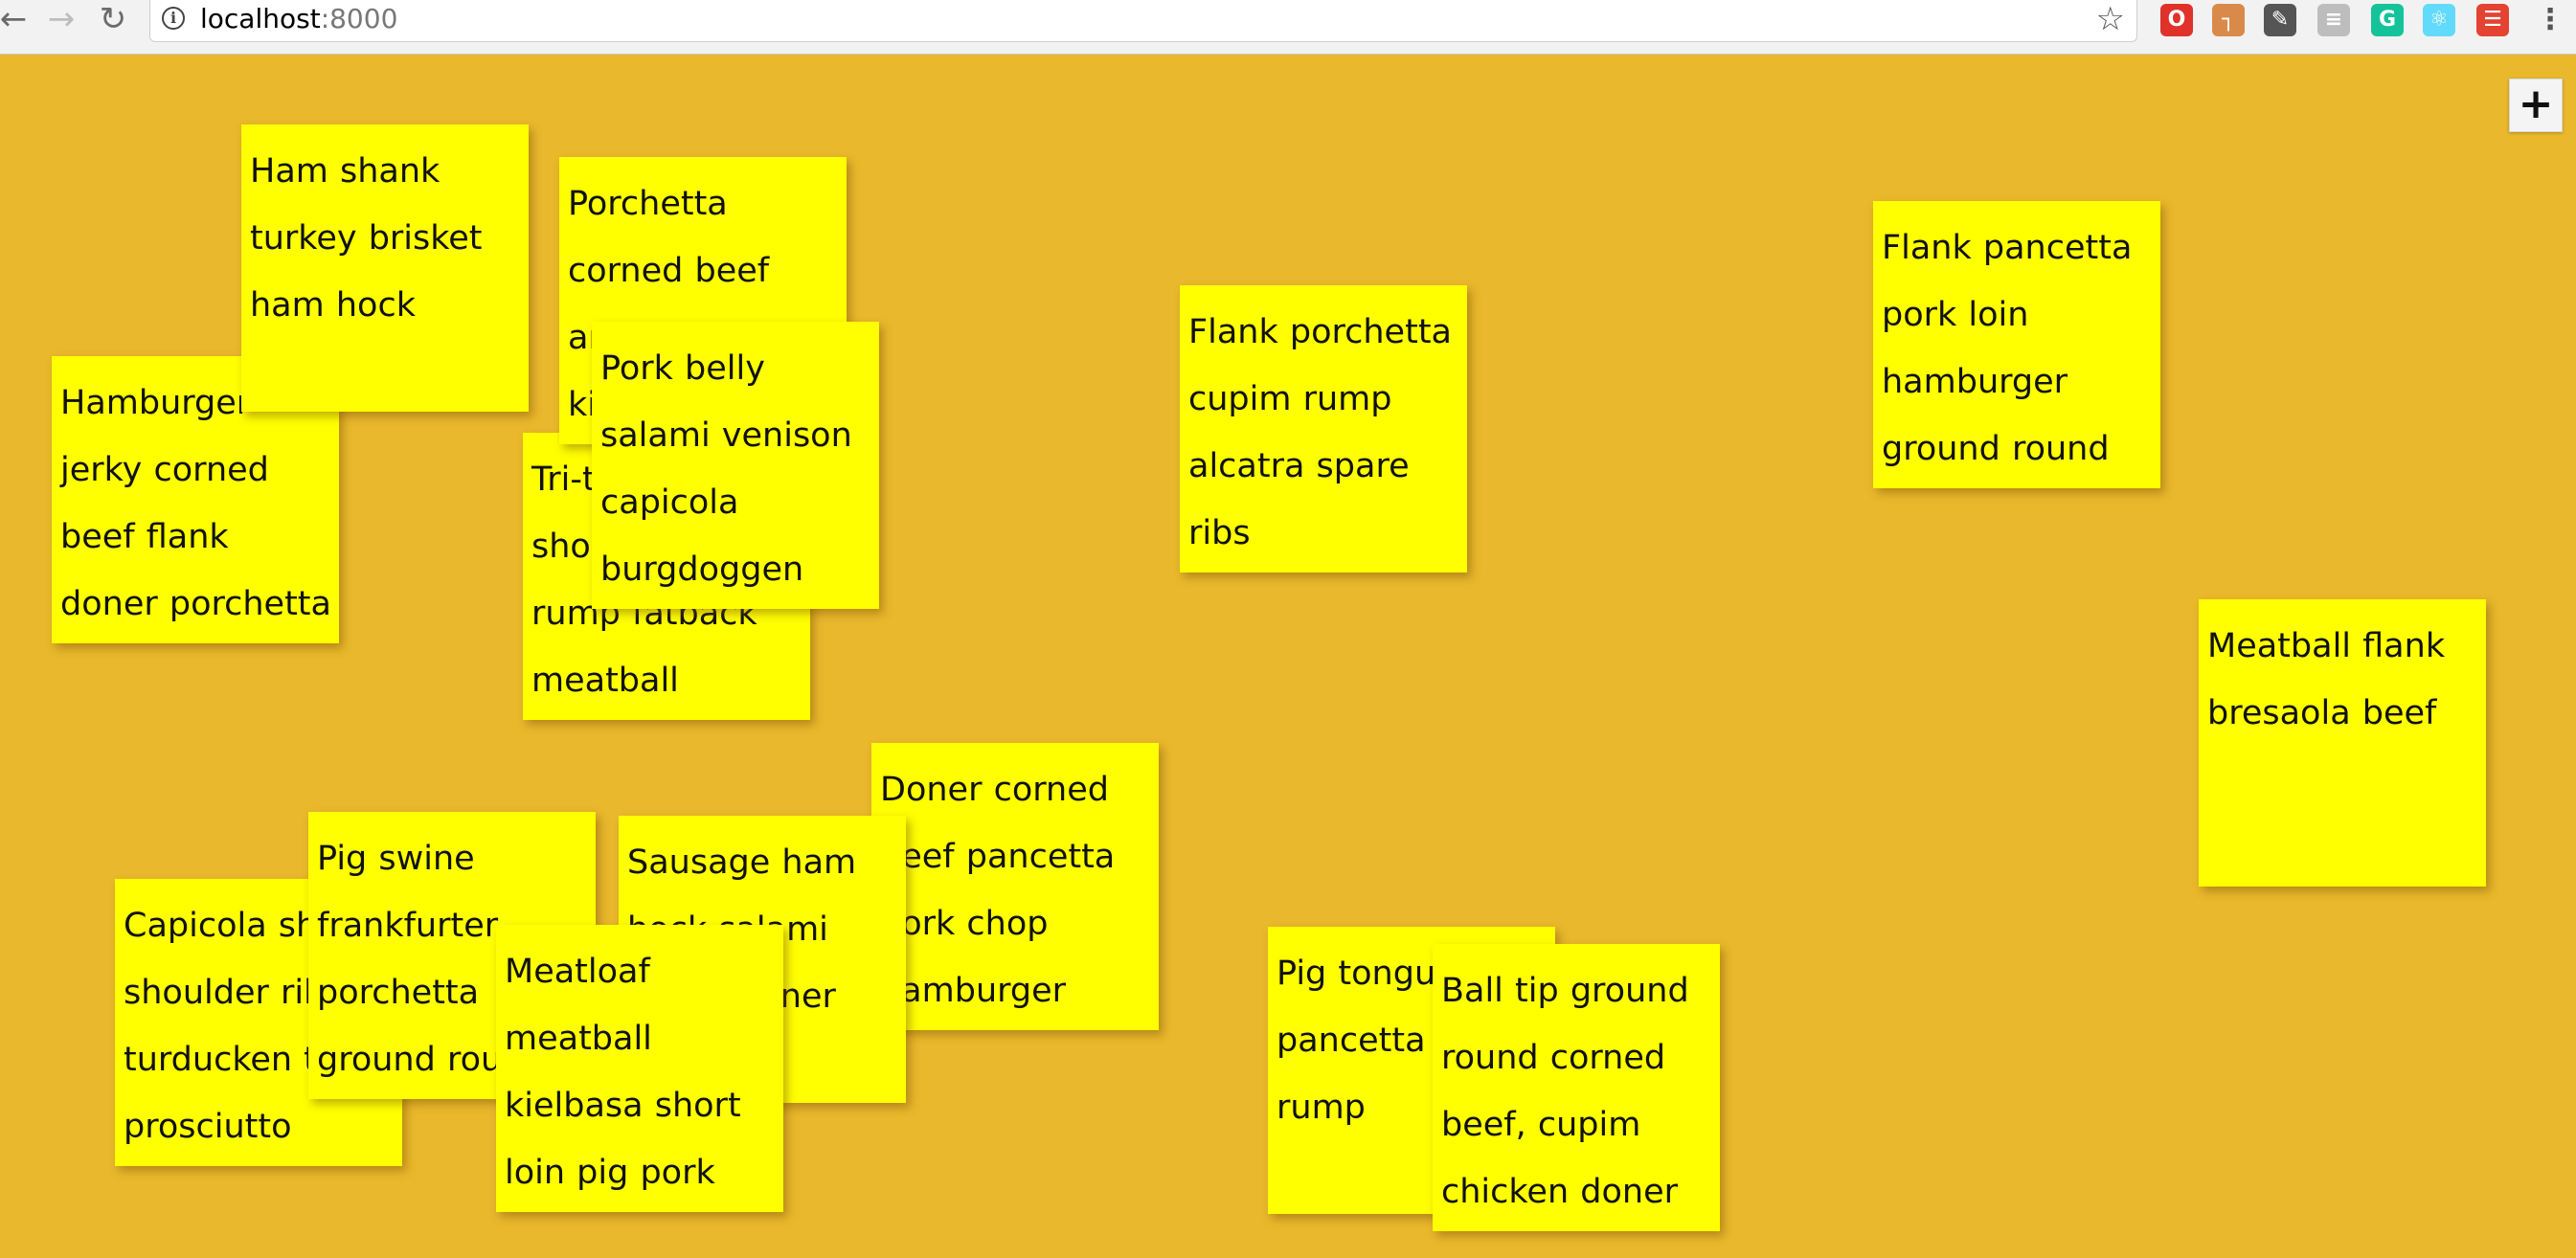  What do you see at coordinates (385, 239) in the screenshot?
I see `note-text: Ham shank turkey brisket ham hock` at bounding box center [385, 239].